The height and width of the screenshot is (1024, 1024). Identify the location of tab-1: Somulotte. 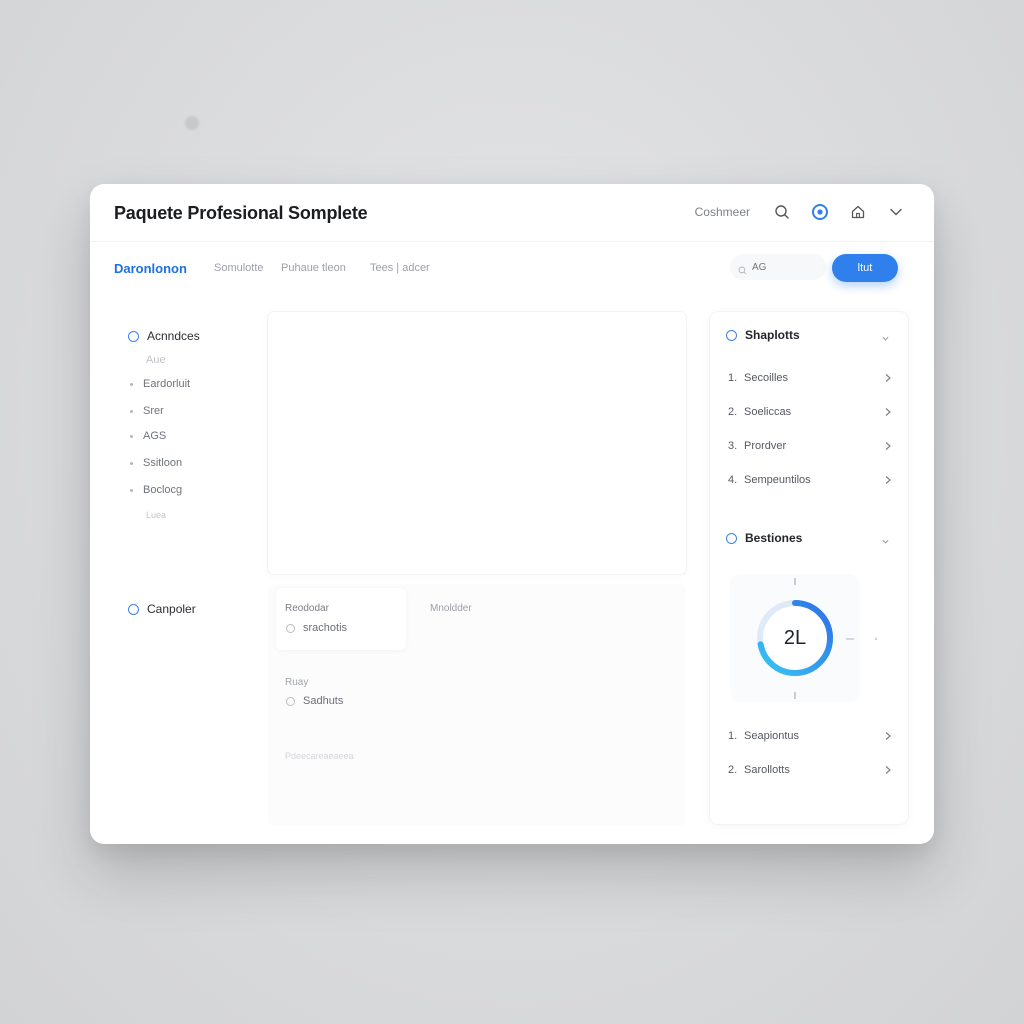
(239, 268).